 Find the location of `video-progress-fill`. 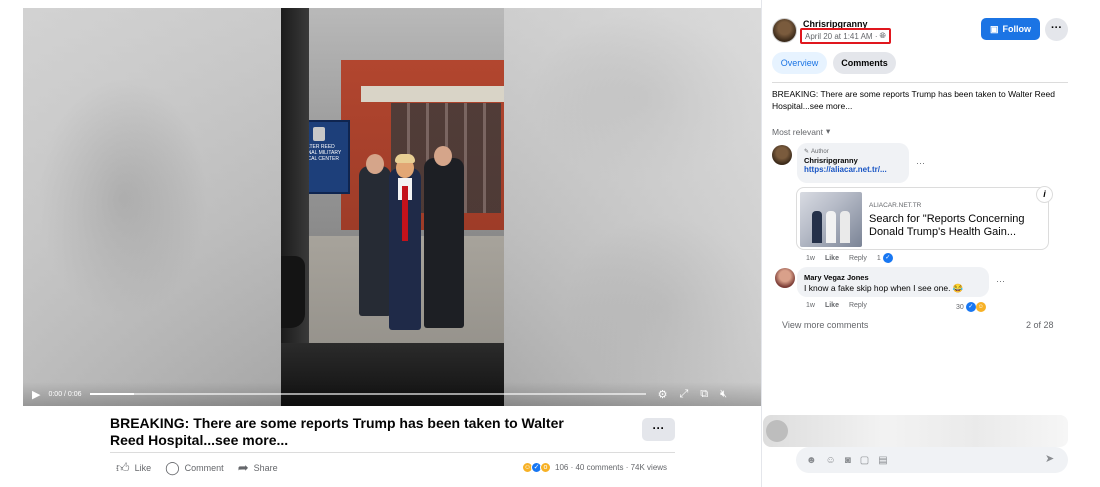

video-progress-fill is located at coordinates (112, 394).